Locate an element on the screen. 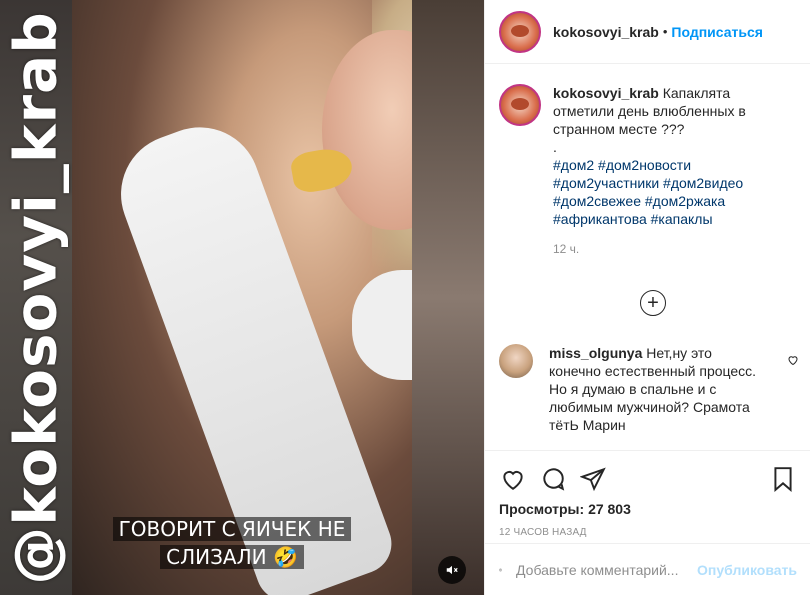  hashtag-line: #дом2 #дом2новости is located at coordinates (673, 165).